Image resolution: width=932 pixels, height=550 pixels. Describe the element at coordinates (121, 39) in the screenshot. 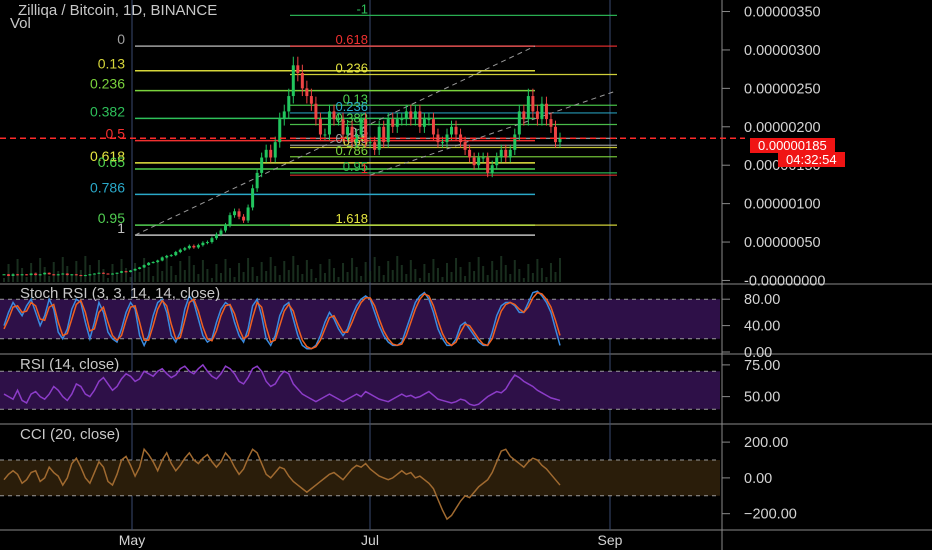

I see `fib-level-label: 0` at that location.